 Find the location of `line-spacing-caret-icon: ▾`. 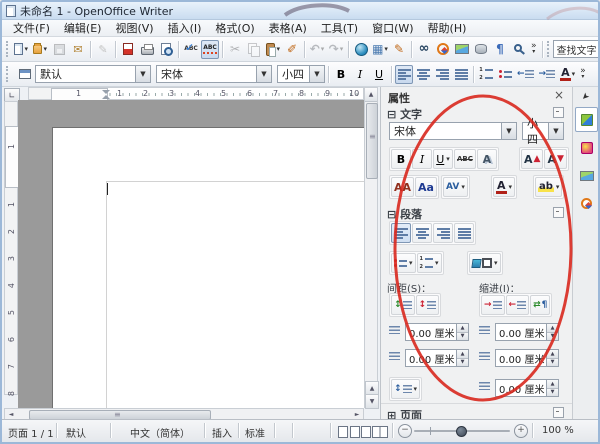

line-spacing-caret-icon: ▾ is located at coordinates (416, 389).